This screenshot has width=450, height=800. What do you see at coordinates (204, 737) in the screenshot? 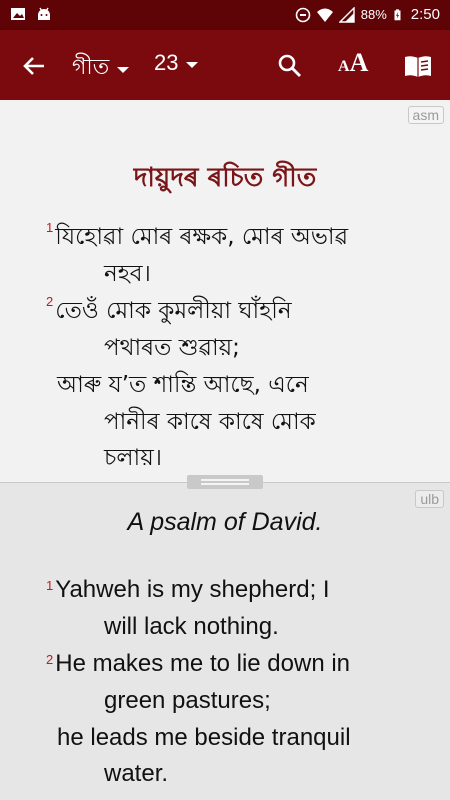
I see `verse-2b-line-1: he leads me beside tranquil` at bounding box center [204, 737].